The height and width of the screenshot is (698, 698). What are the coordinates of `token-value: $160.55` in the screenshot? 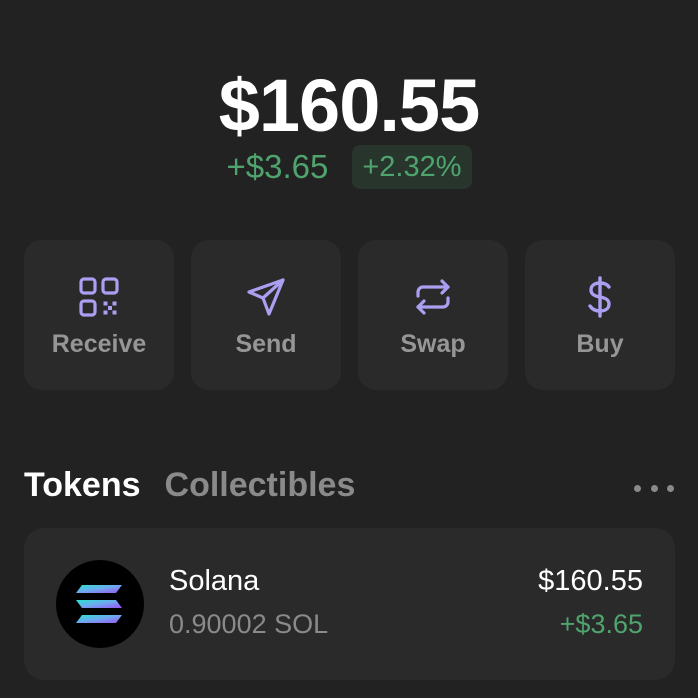 It's located at (590, 581).